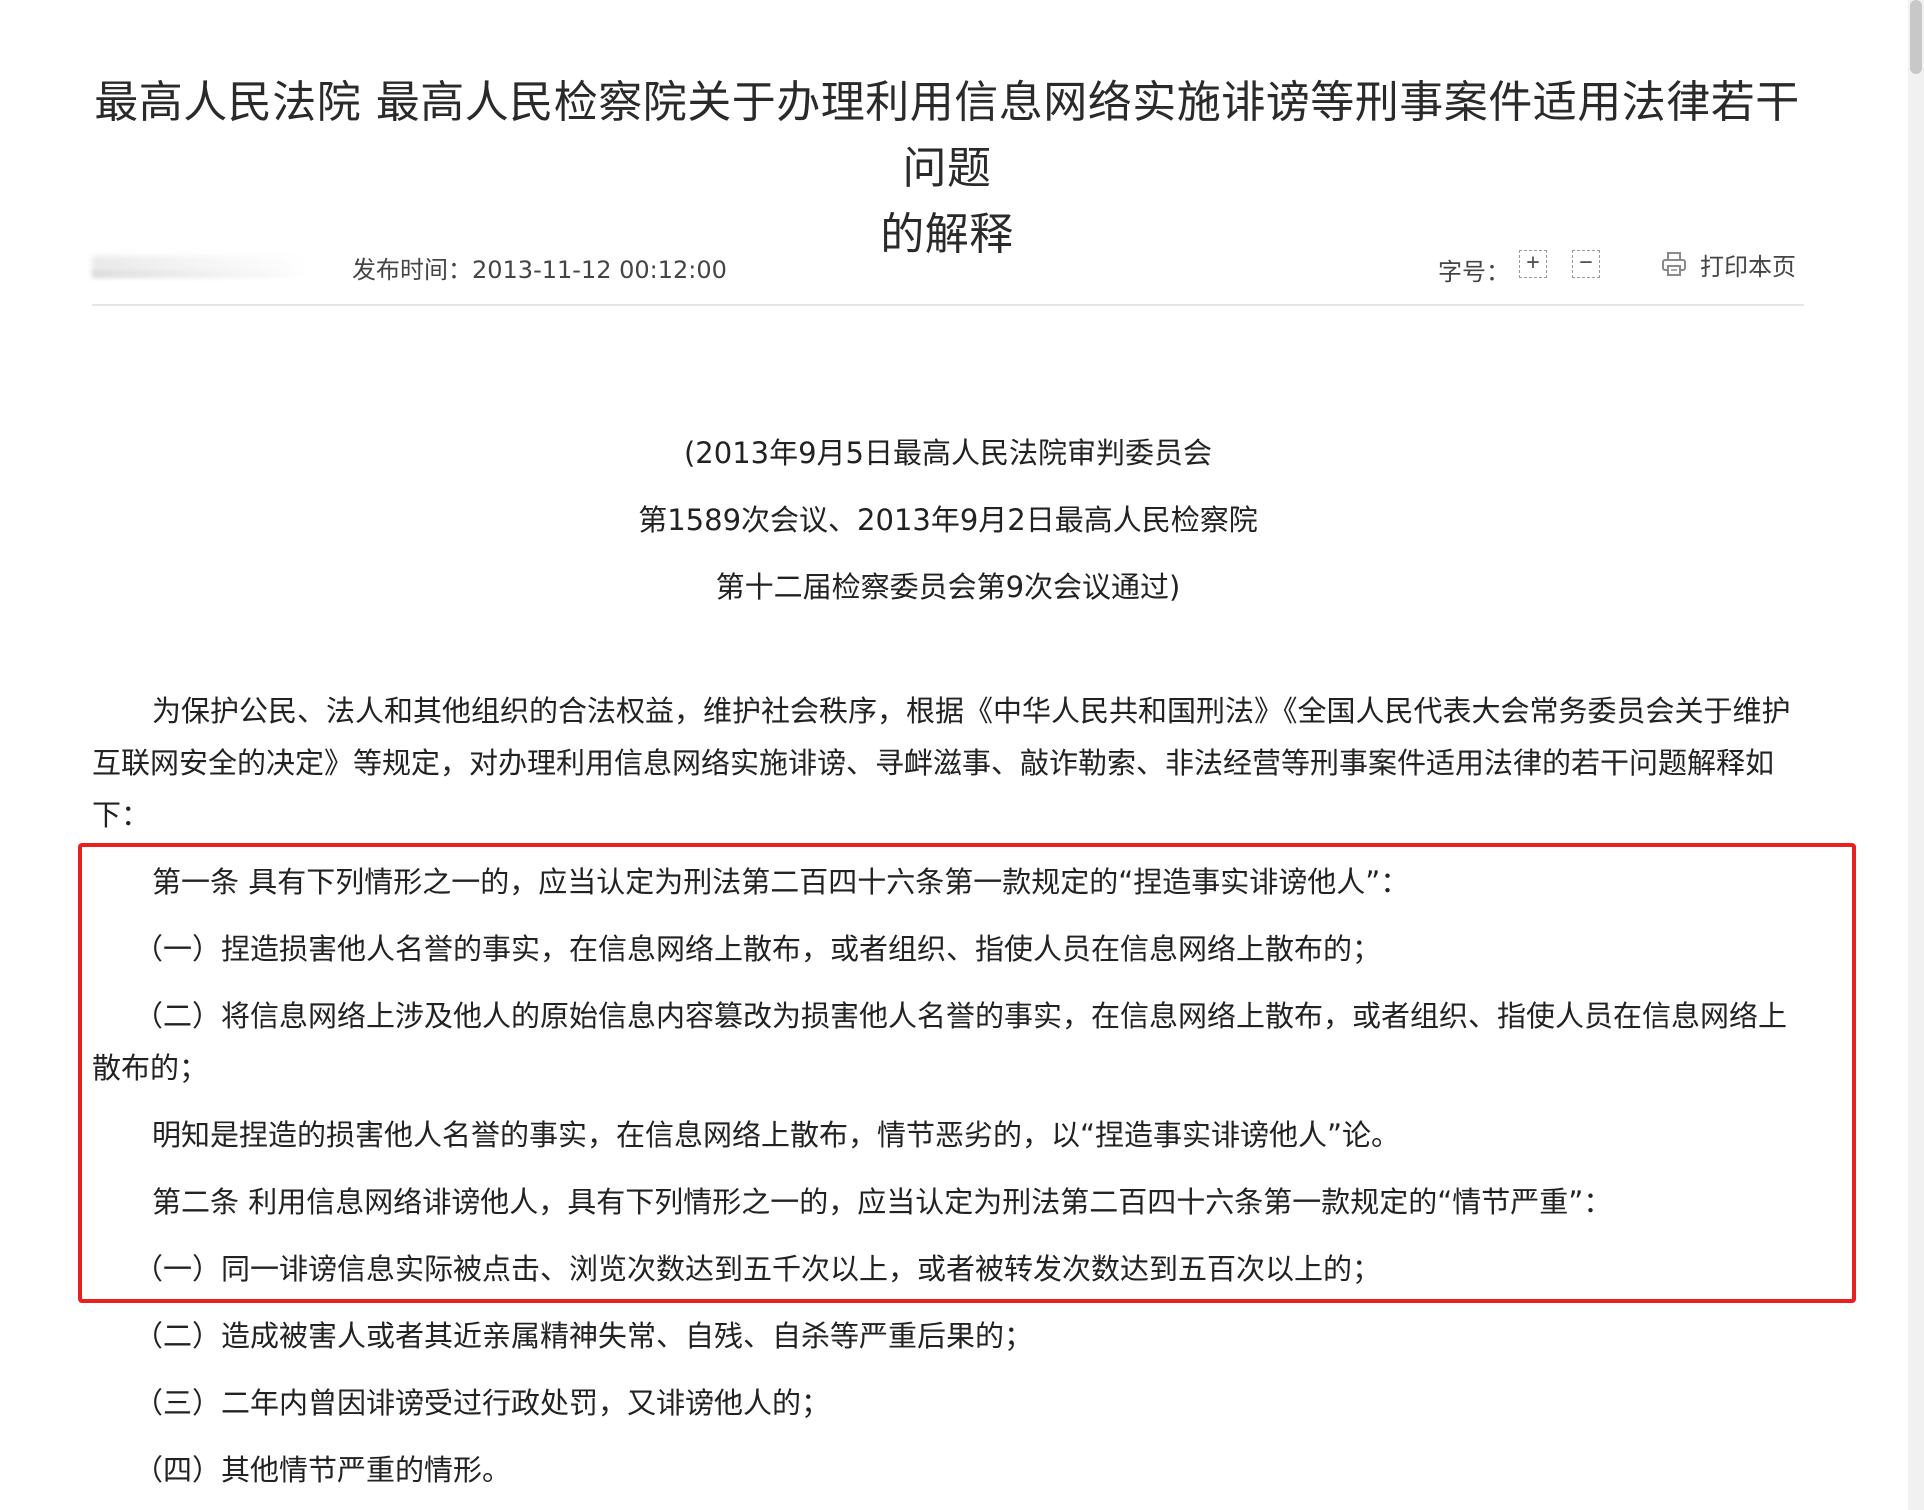  I want to click on approval-line: 第1589次会议、2013年9月2日最高人民检察院, so click(948, 520).